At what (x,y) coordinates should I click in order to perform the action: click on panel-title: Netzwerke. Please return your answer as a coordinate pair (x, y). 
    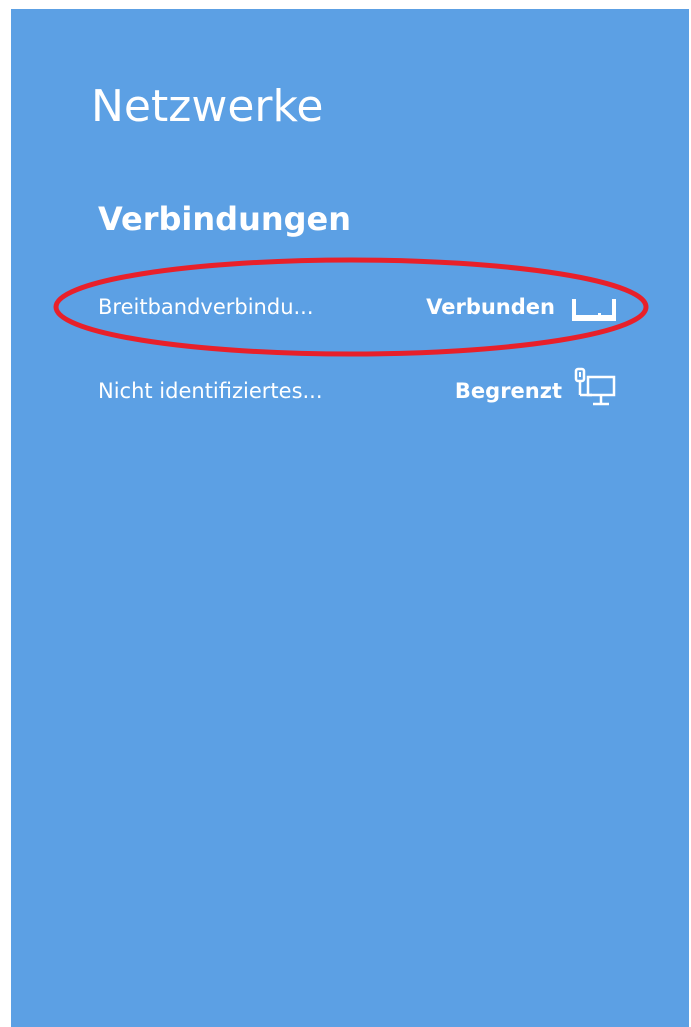
    Looking at the image, I should click on (207, 106).